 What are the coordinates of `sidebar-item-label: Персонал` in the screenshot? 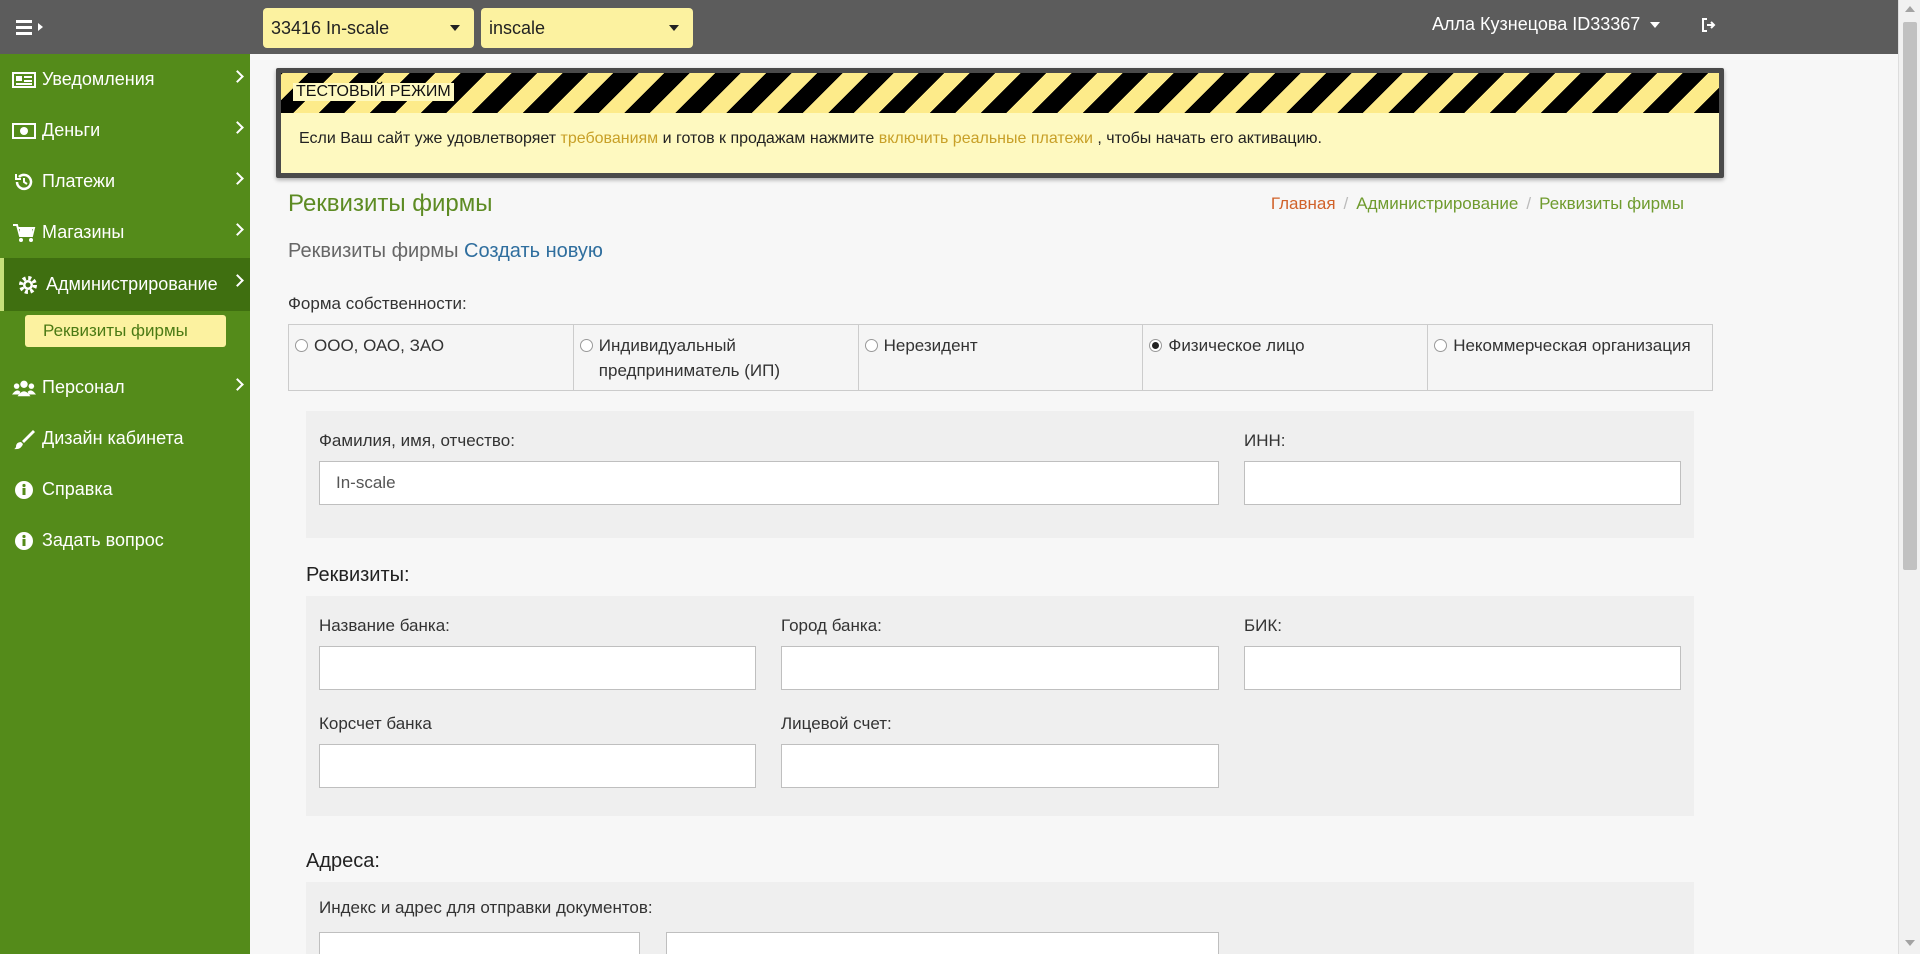 It's located at (83, 387).